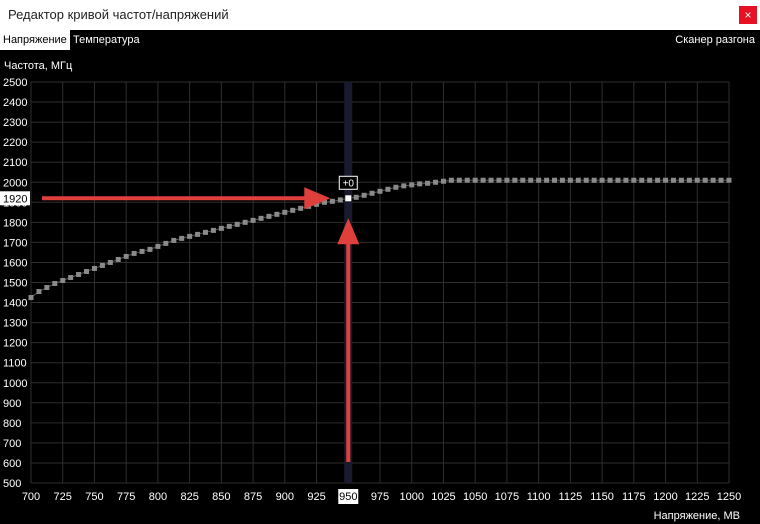  I want to click on y-tick-label: 1800, so click(15, 223).